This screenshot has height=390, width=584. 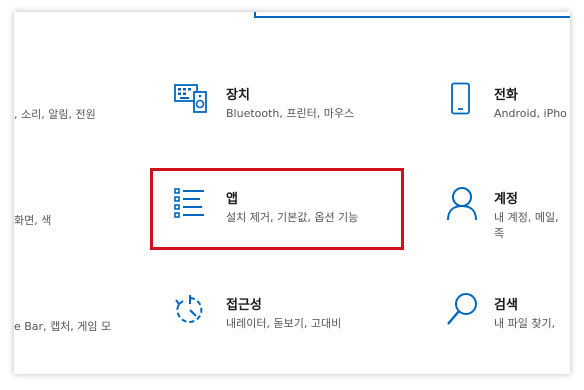 I want to click on tile-title: 계정, so click(x=506, y=199).